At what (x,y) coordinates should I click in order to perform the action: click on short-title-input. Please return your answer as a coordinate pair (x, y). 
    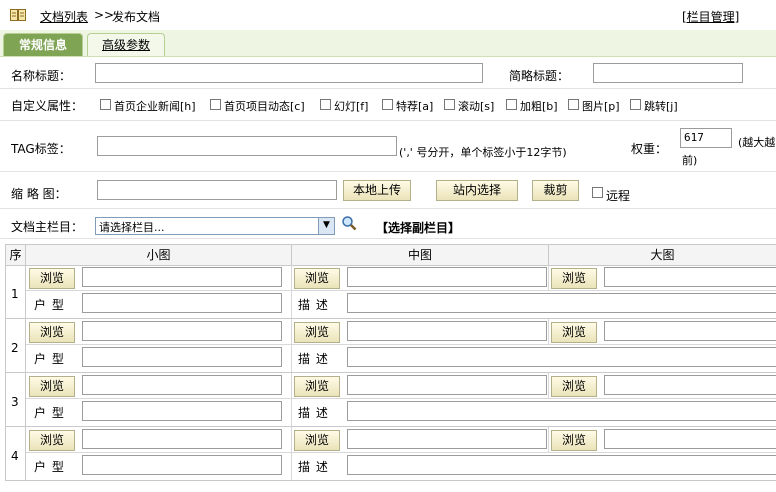
    Looking at the image, I should click on (668, 73).